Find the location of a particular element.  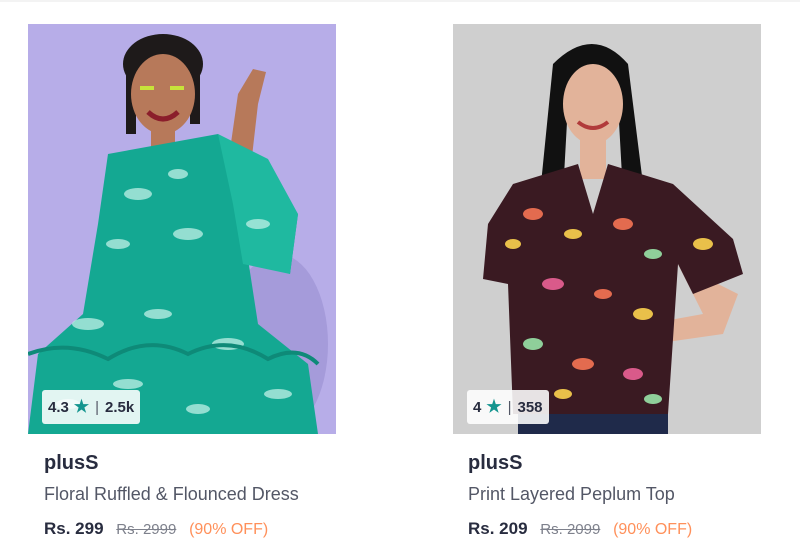

rating-count: 358 is located at coordinates (530, 407).